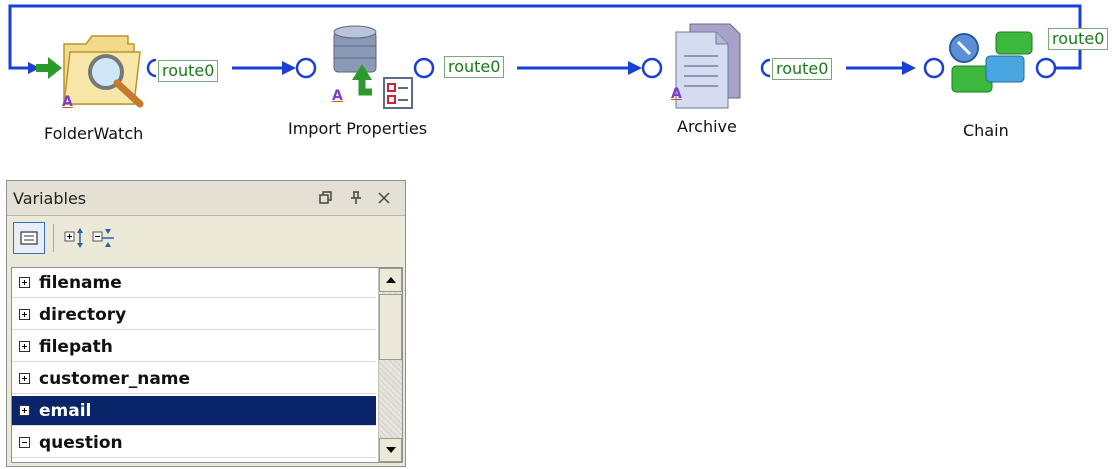 This screenshot has height=469, width=1112. What do you see at coordinates (194, 443) in the screenshot?
I see `variable-row: question` at bounding box center [194, 443].